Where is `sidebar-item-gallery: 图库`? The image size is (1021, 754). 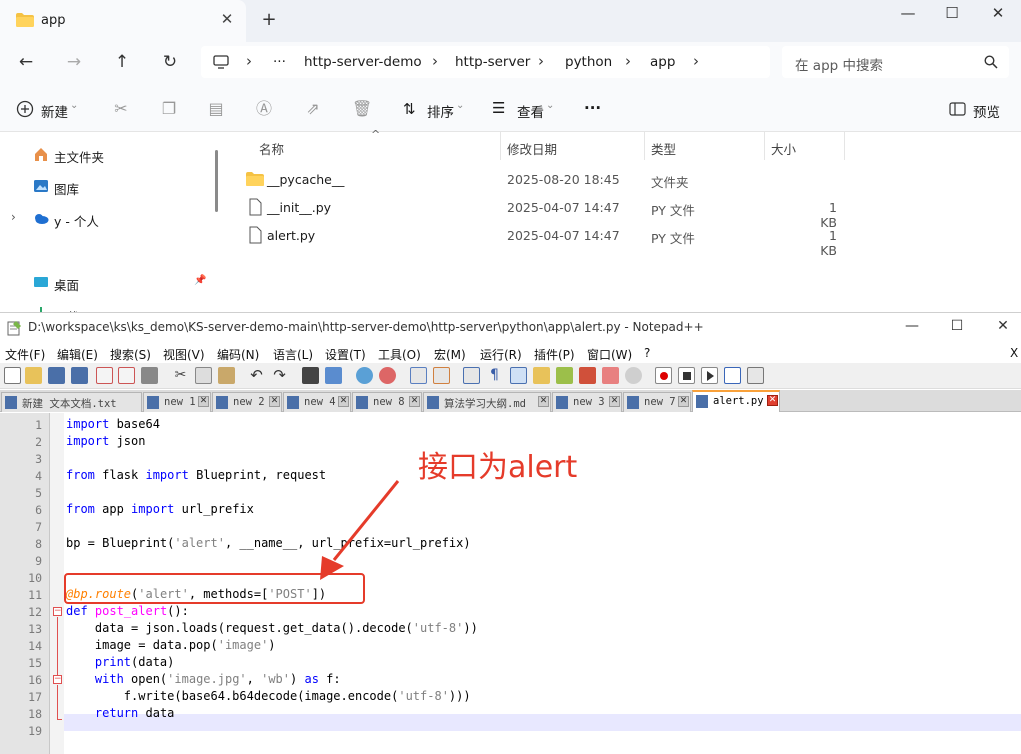 sidebar-item-gallery: 图库 is located at coordinates (105, 187).